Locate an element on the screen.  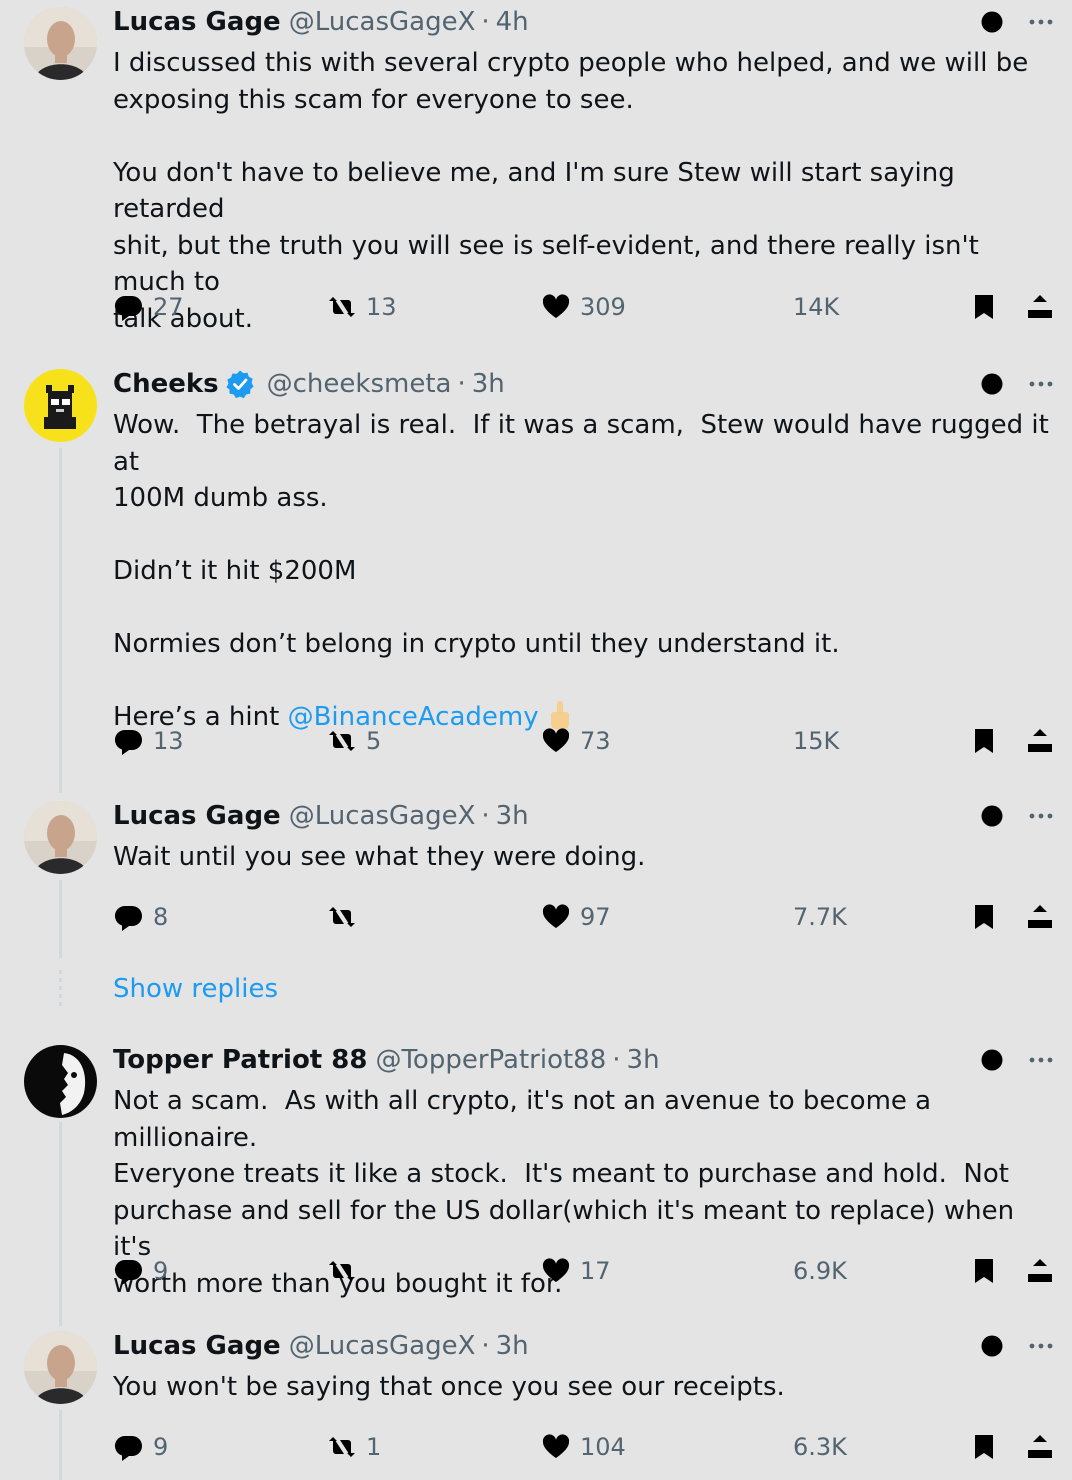
repost-count: 13 is located at coordinates (381, 307).